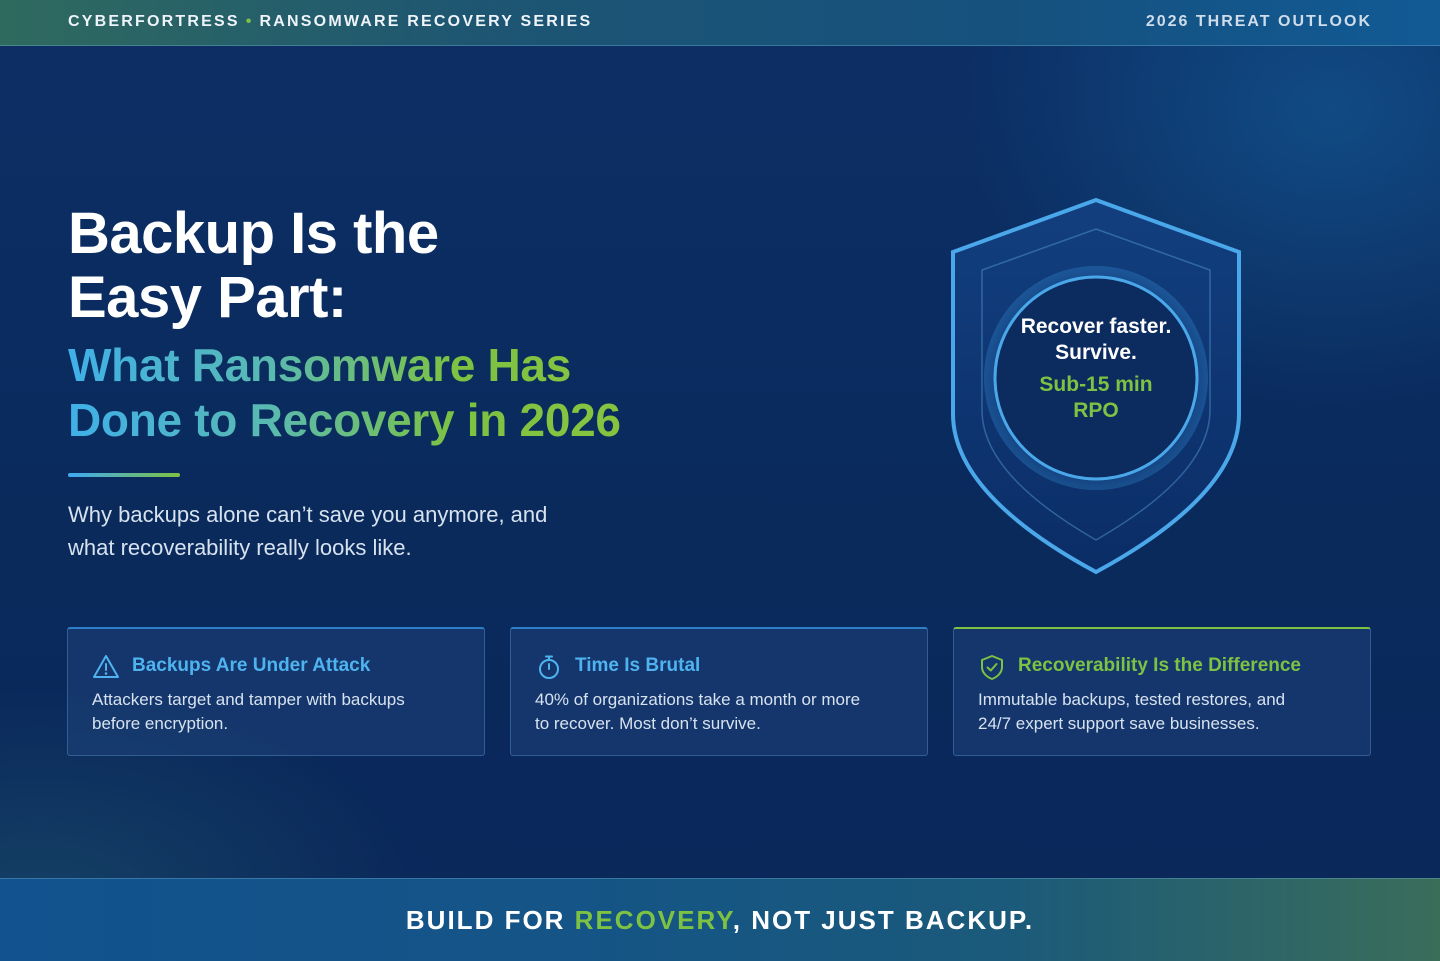 This screenshot has width=1440, height=961. Describe the element at coordinates (1096, 410) in the screenshot. I see `shield-stat-line-2: RPO` at that location.